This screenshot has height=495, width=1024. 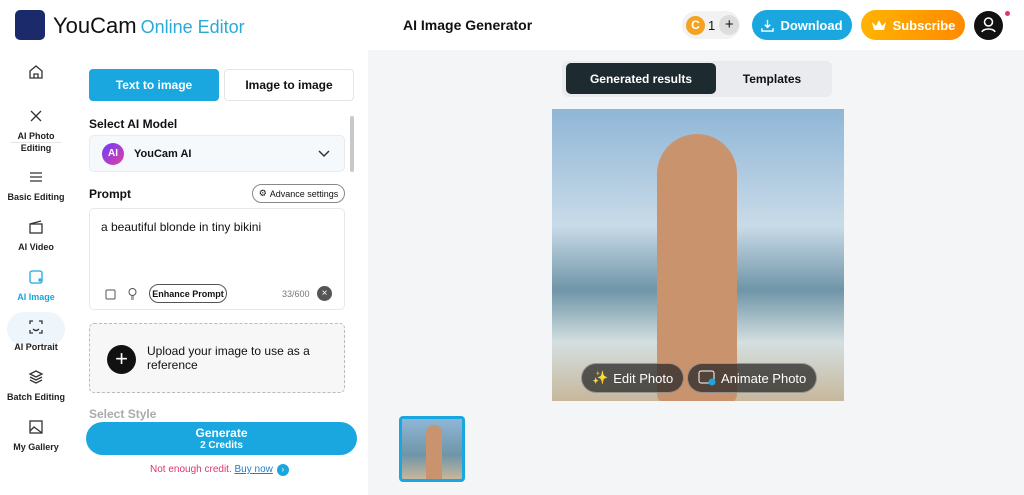 What do you see at coordinates (36, 116) in the screenshot?
I see `ai-photo-editing-icon` at bounding box center [36, 116].